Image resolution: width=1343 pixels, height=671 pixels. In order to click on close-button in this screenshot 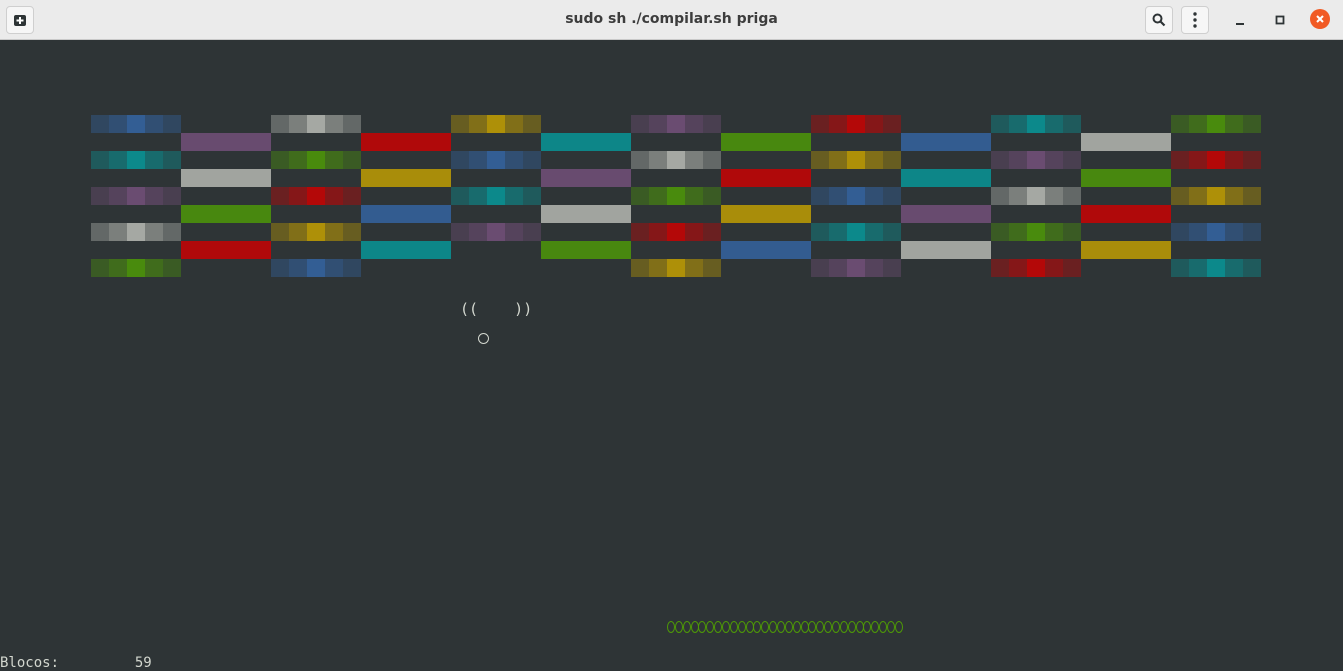, I will do `click(1320, 19)`.